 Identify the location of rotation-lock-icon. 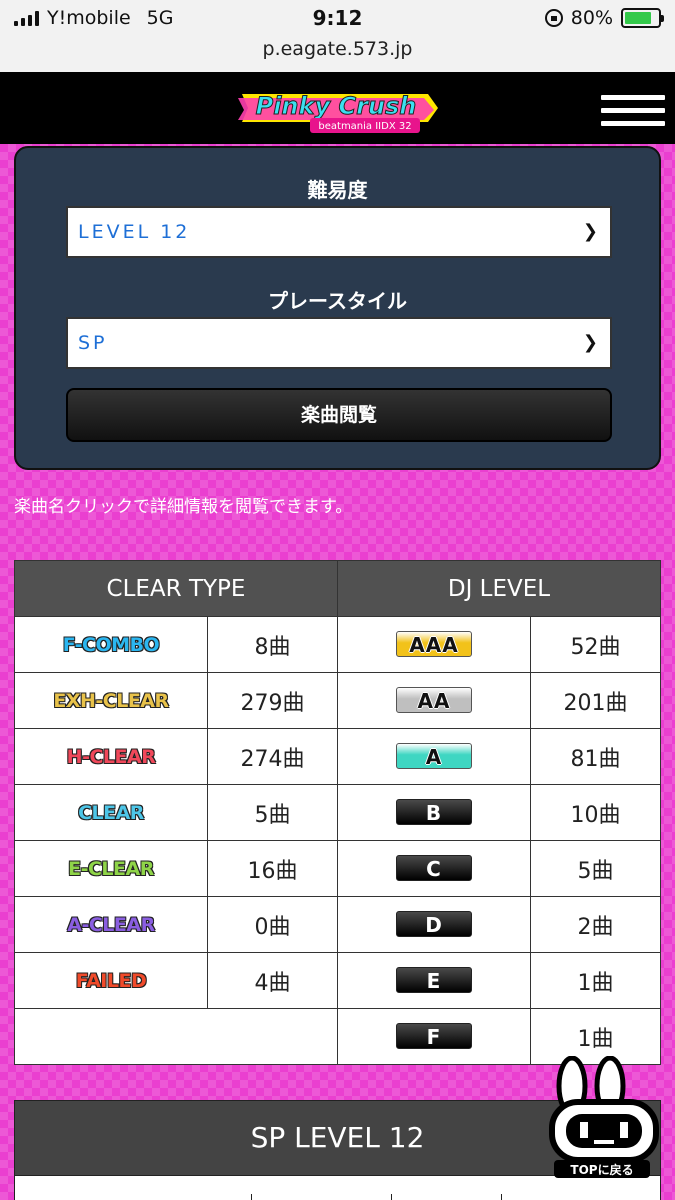
(553, 18).